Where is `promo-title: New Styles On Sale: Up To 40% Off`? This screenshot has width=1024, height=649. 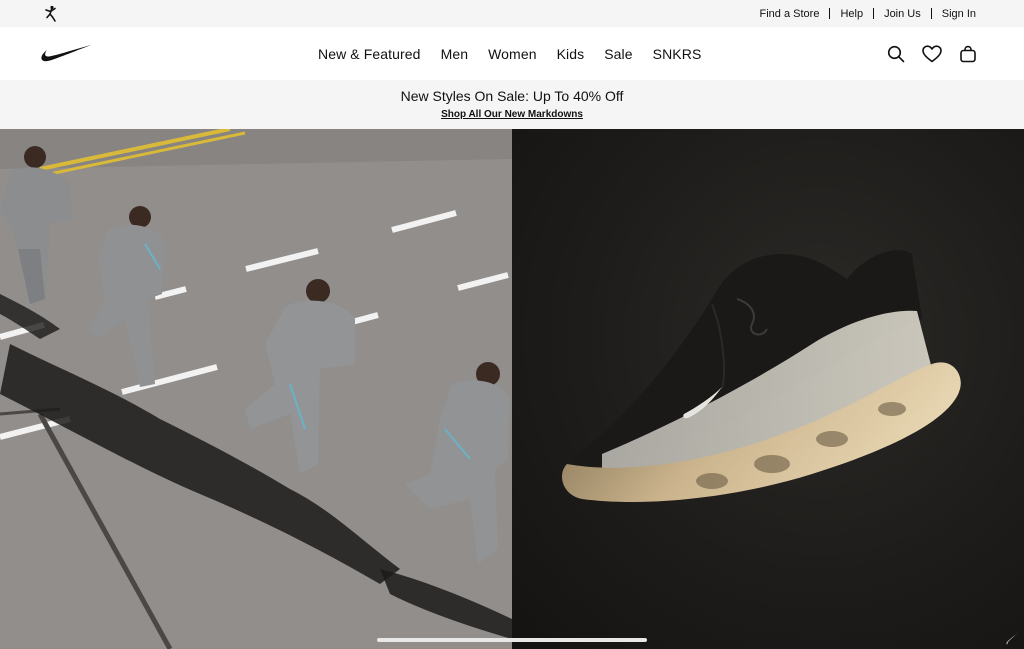 promo-title: New Styles On Sale: Up To 40% Off is located at coordinates (512, 96).